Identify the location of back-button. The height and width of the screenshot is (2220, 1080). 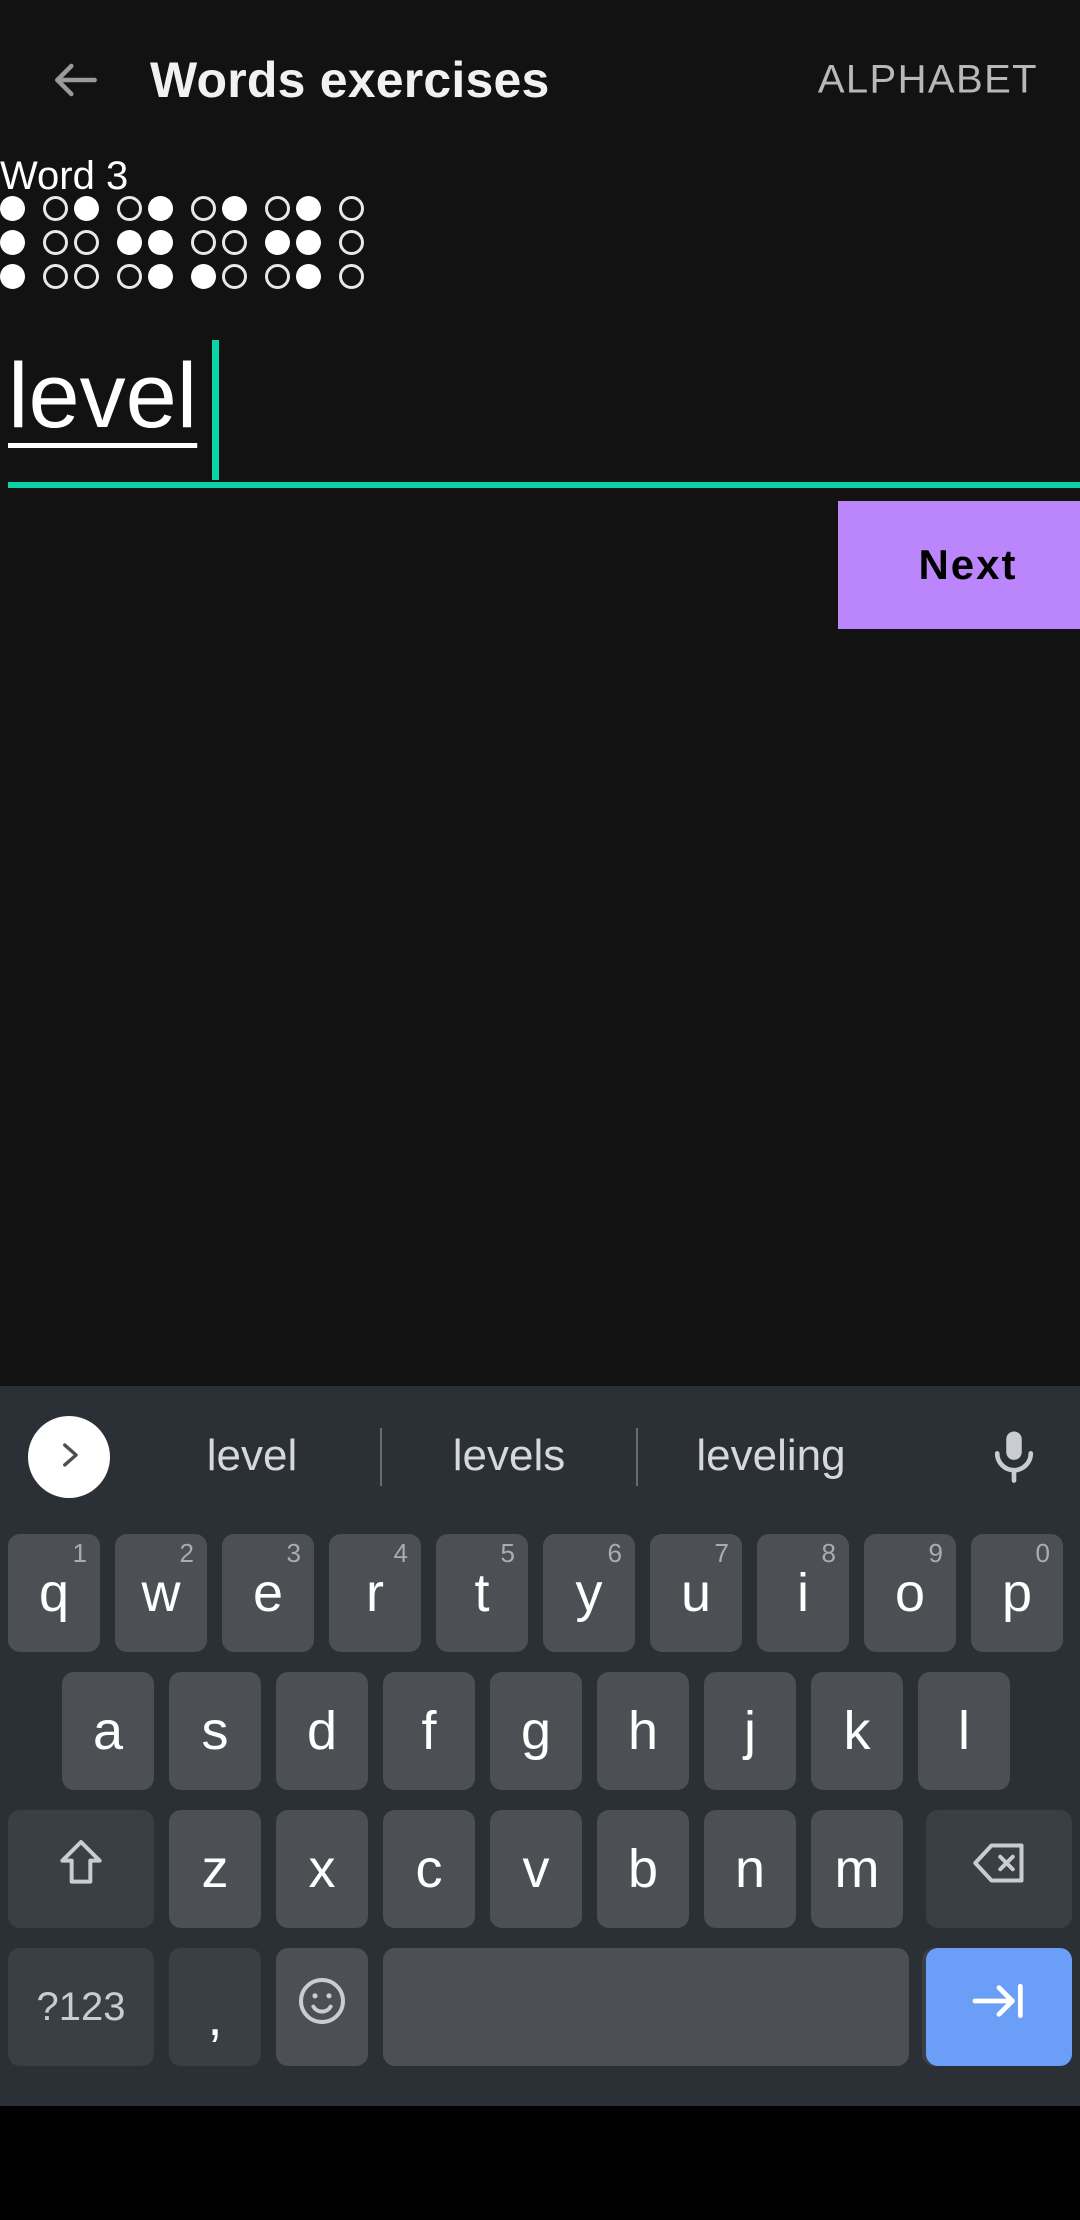
(76, 80).